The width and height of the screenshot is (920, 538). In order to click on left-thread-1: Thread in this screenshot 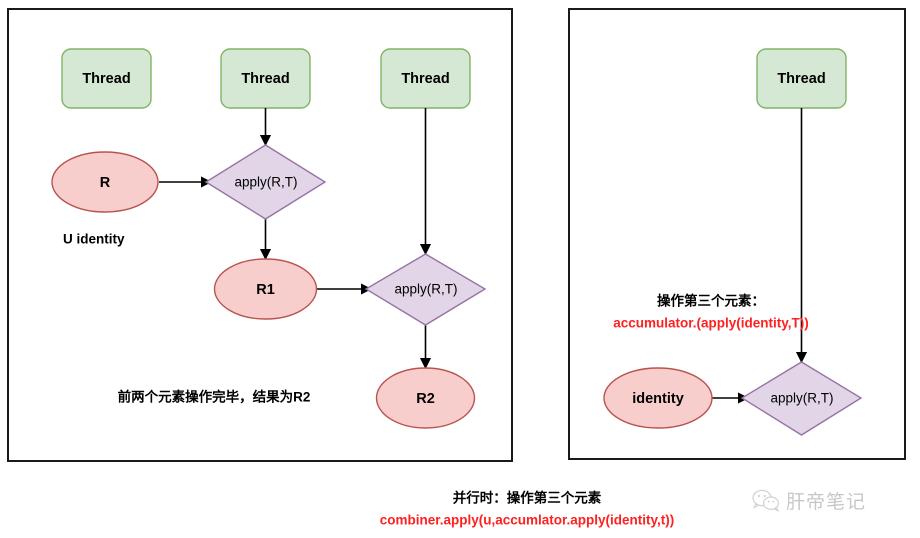, I will do `click(106, 78)`.